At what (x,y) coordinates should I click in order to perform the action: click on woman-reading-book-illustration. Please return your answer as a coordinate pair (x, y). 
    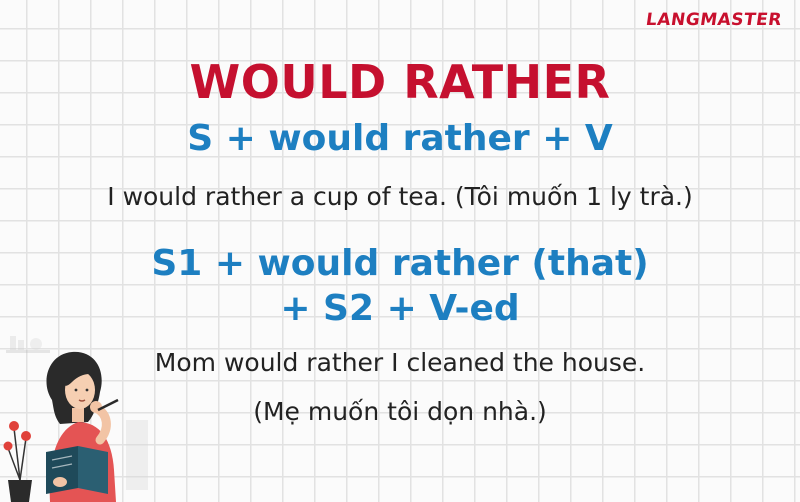
    Looking at the image, I should click on (75, 419).